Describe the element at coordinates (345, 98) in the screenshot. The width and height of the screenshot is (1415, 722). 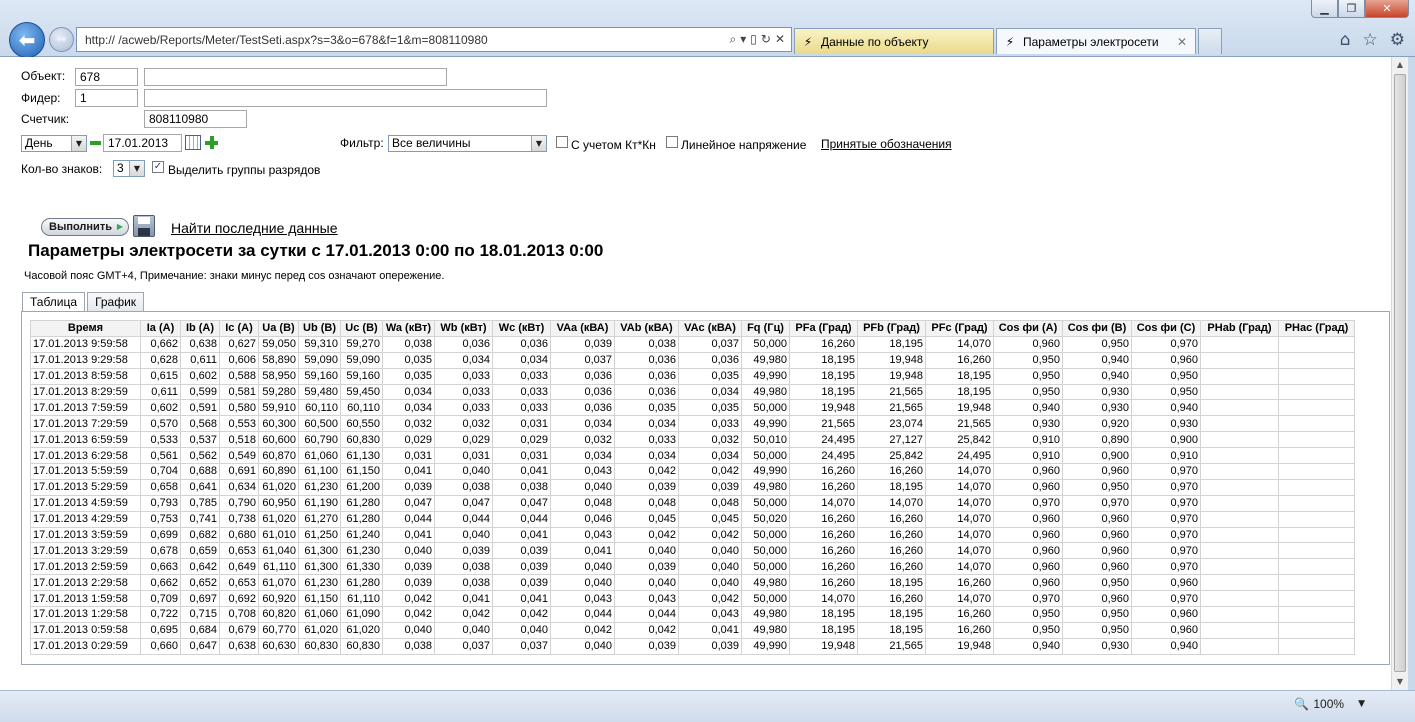
I see `feeder-name-field` at that location.